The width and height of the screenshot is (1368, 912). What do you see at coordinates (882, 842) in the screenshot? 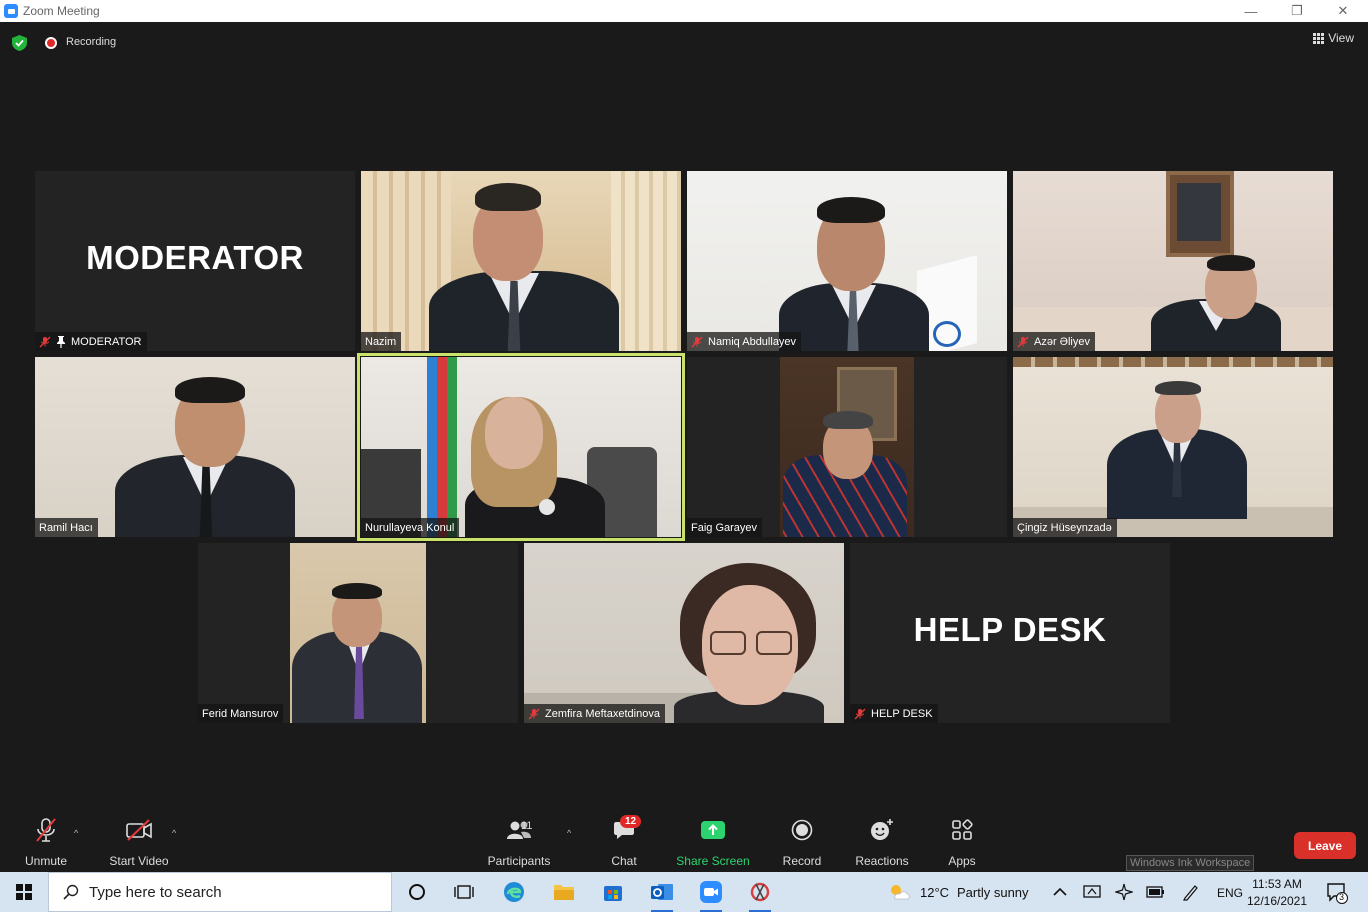
I see `reactions-button: Reactions` at bounding box center [882, 842].